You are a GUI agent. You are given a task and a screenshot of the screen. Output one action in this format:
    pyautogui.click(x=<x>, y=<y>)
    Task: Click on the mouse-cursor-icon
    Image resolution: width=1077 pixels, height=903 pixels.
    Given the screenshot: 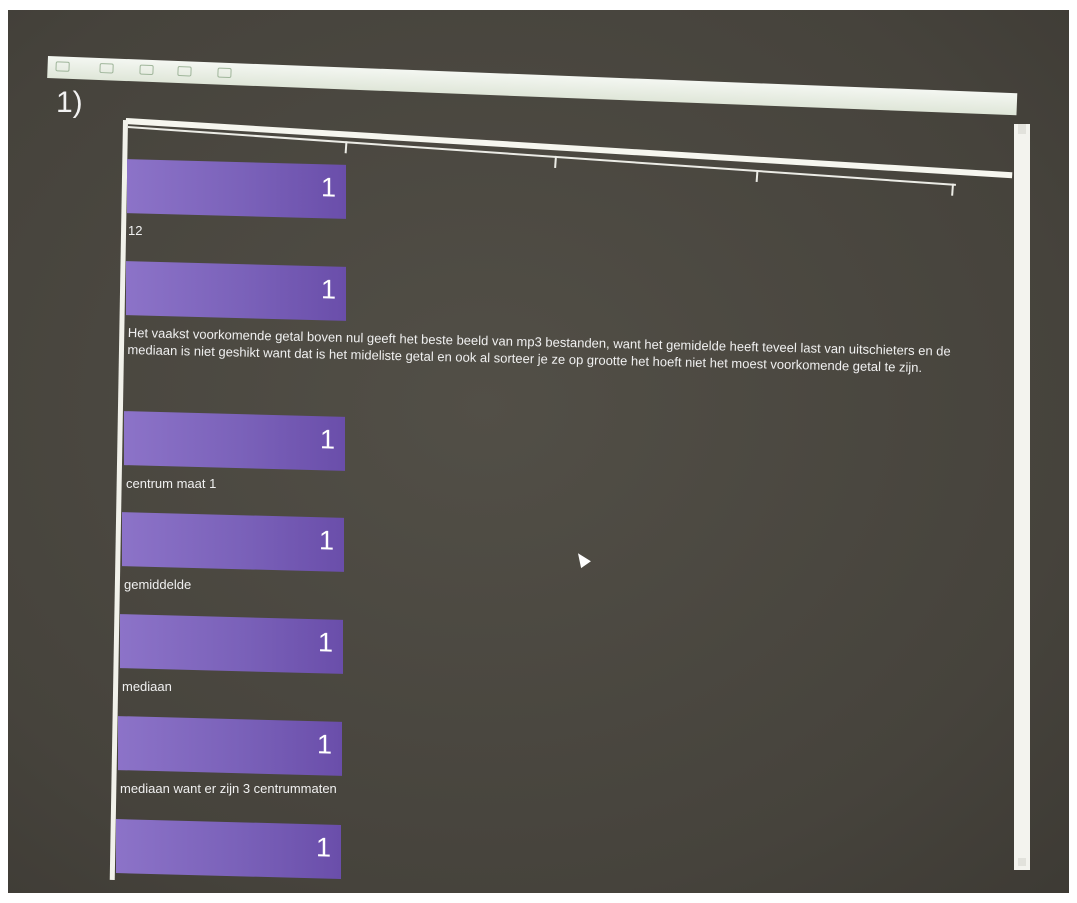 What is the action you would take?
    pyautogui.click(x=582, y=559)
    